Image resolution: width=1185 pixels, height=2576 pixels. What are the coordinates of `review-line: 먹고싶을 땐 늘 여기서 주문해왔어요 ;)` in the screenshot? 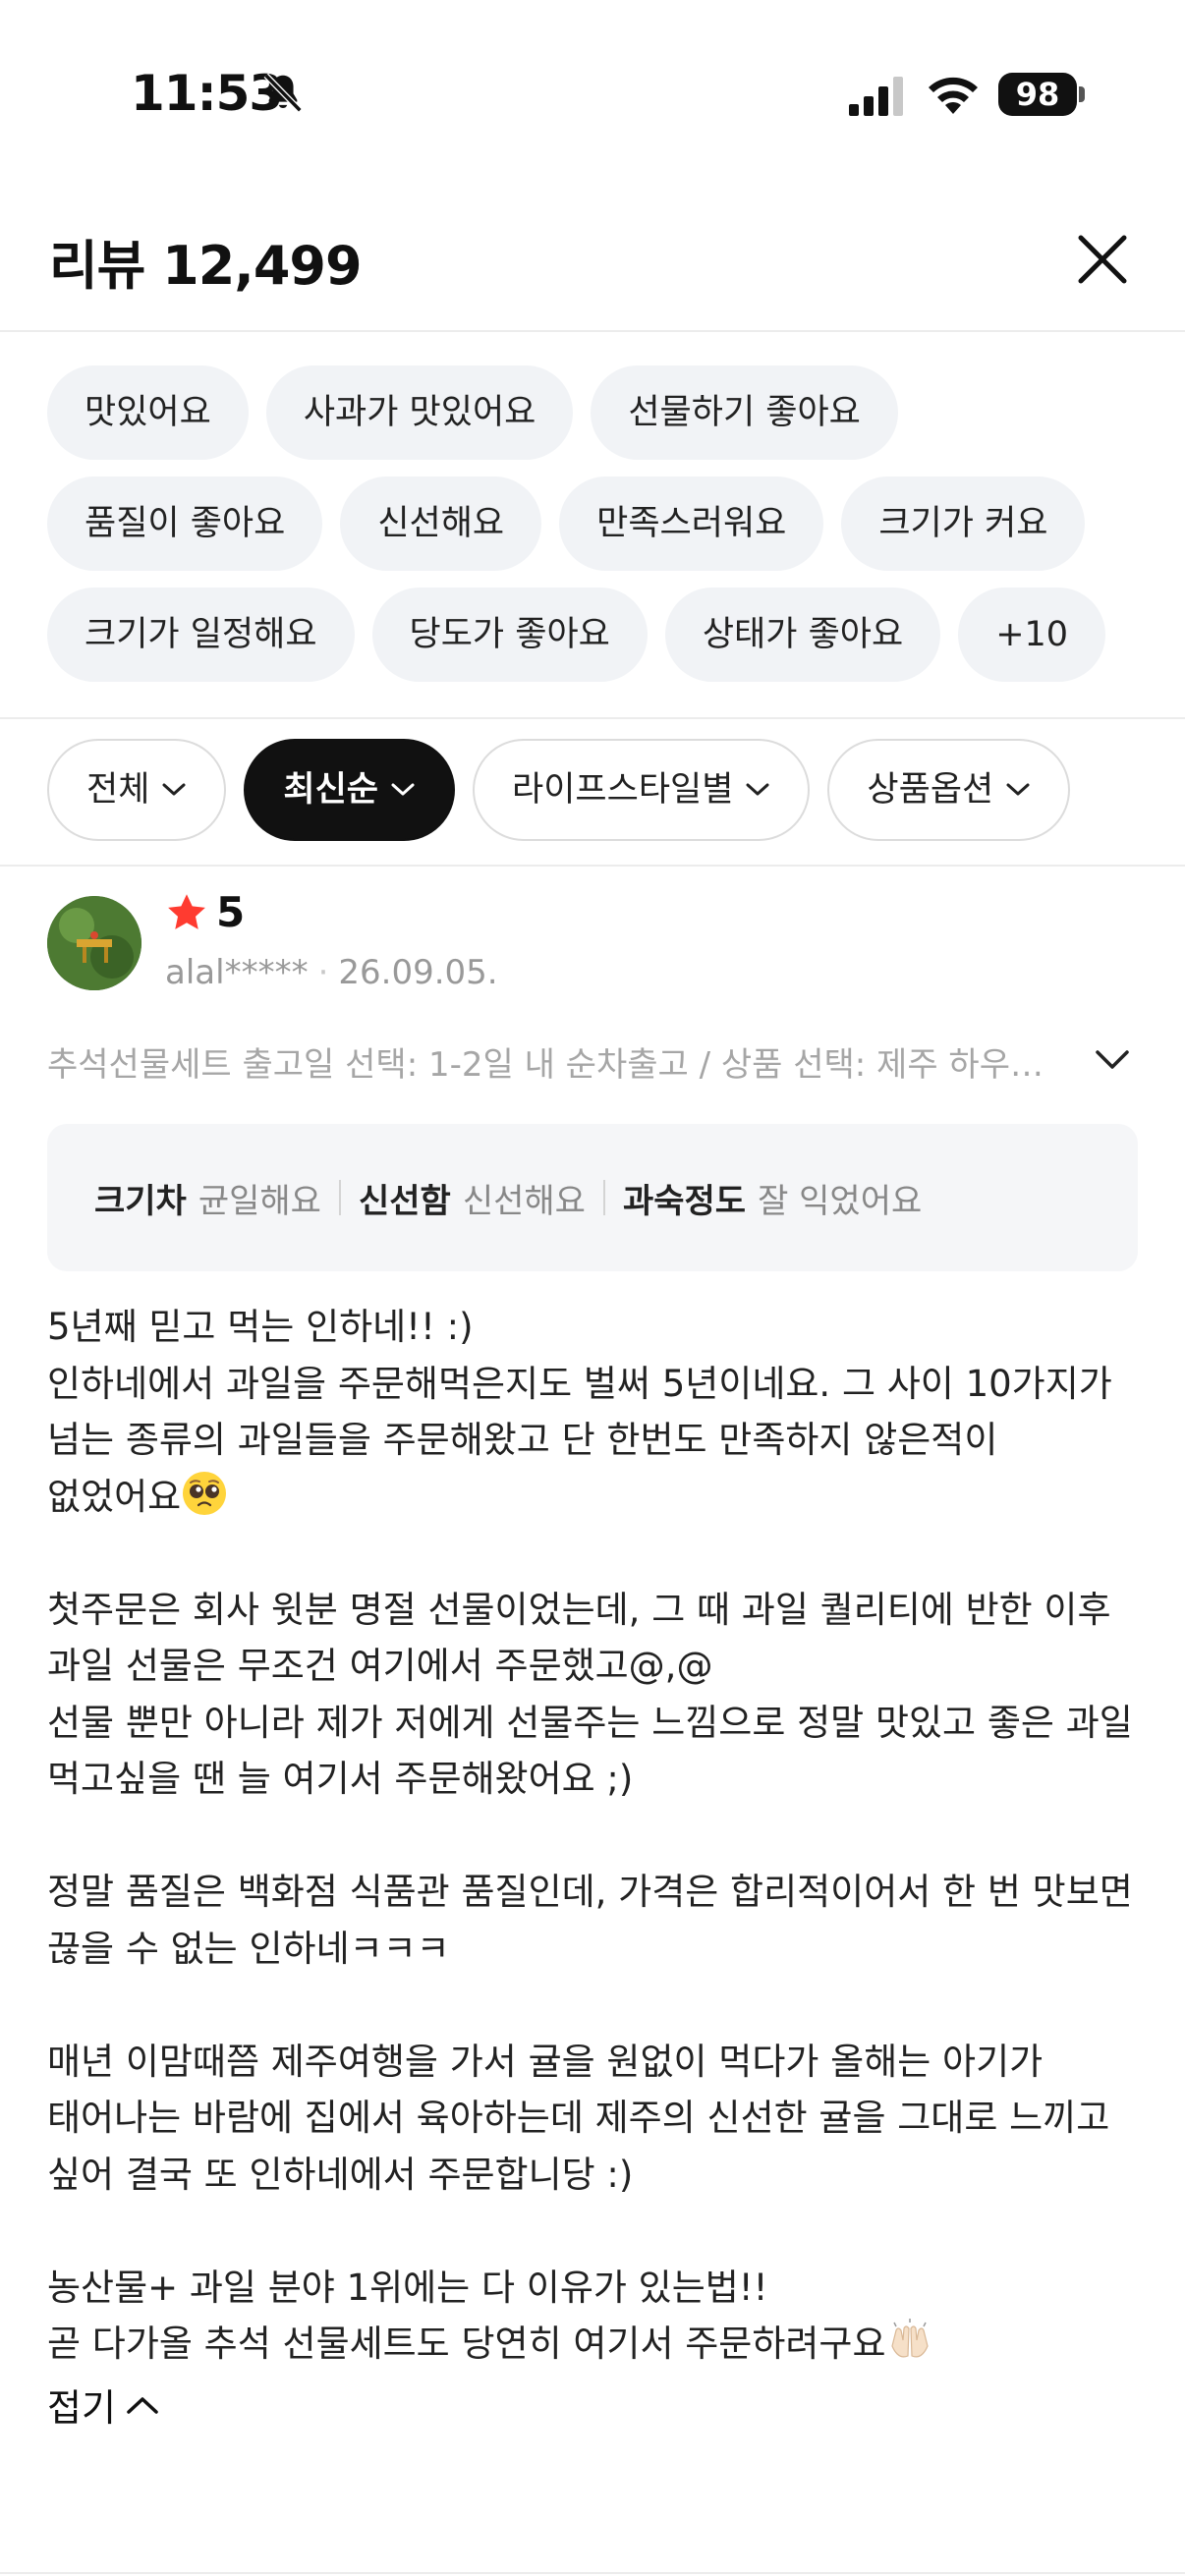 It's located at (341, 1779).